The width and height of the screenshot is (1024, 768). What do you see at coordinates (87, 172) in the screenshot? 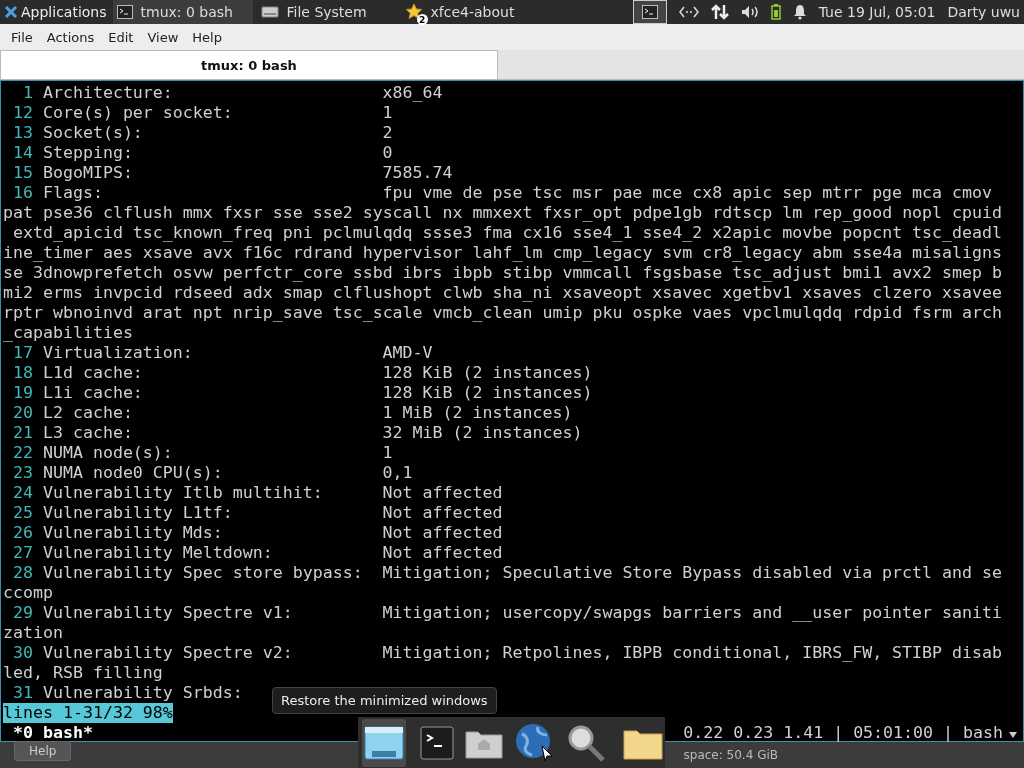
I see `field-label: BogoMIPS:` at bounding box center [87, 172].